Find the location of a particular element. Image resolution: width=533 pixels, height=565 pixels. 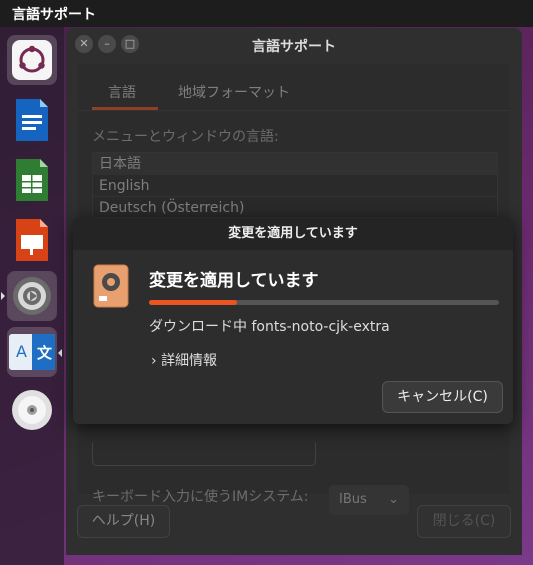

list-item: Deutsch (Österreich) is located at coordinates (295, 208).